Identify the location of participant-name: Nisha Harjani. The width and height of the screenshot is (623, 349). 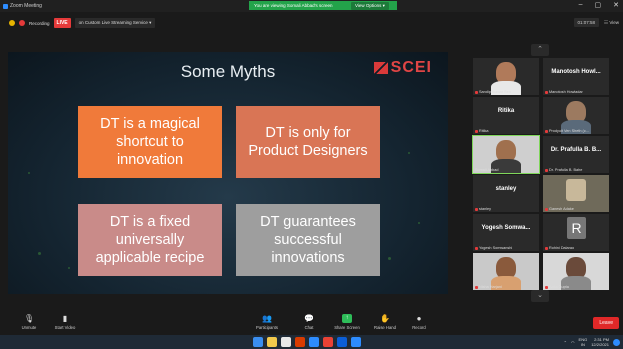
(488, 287).